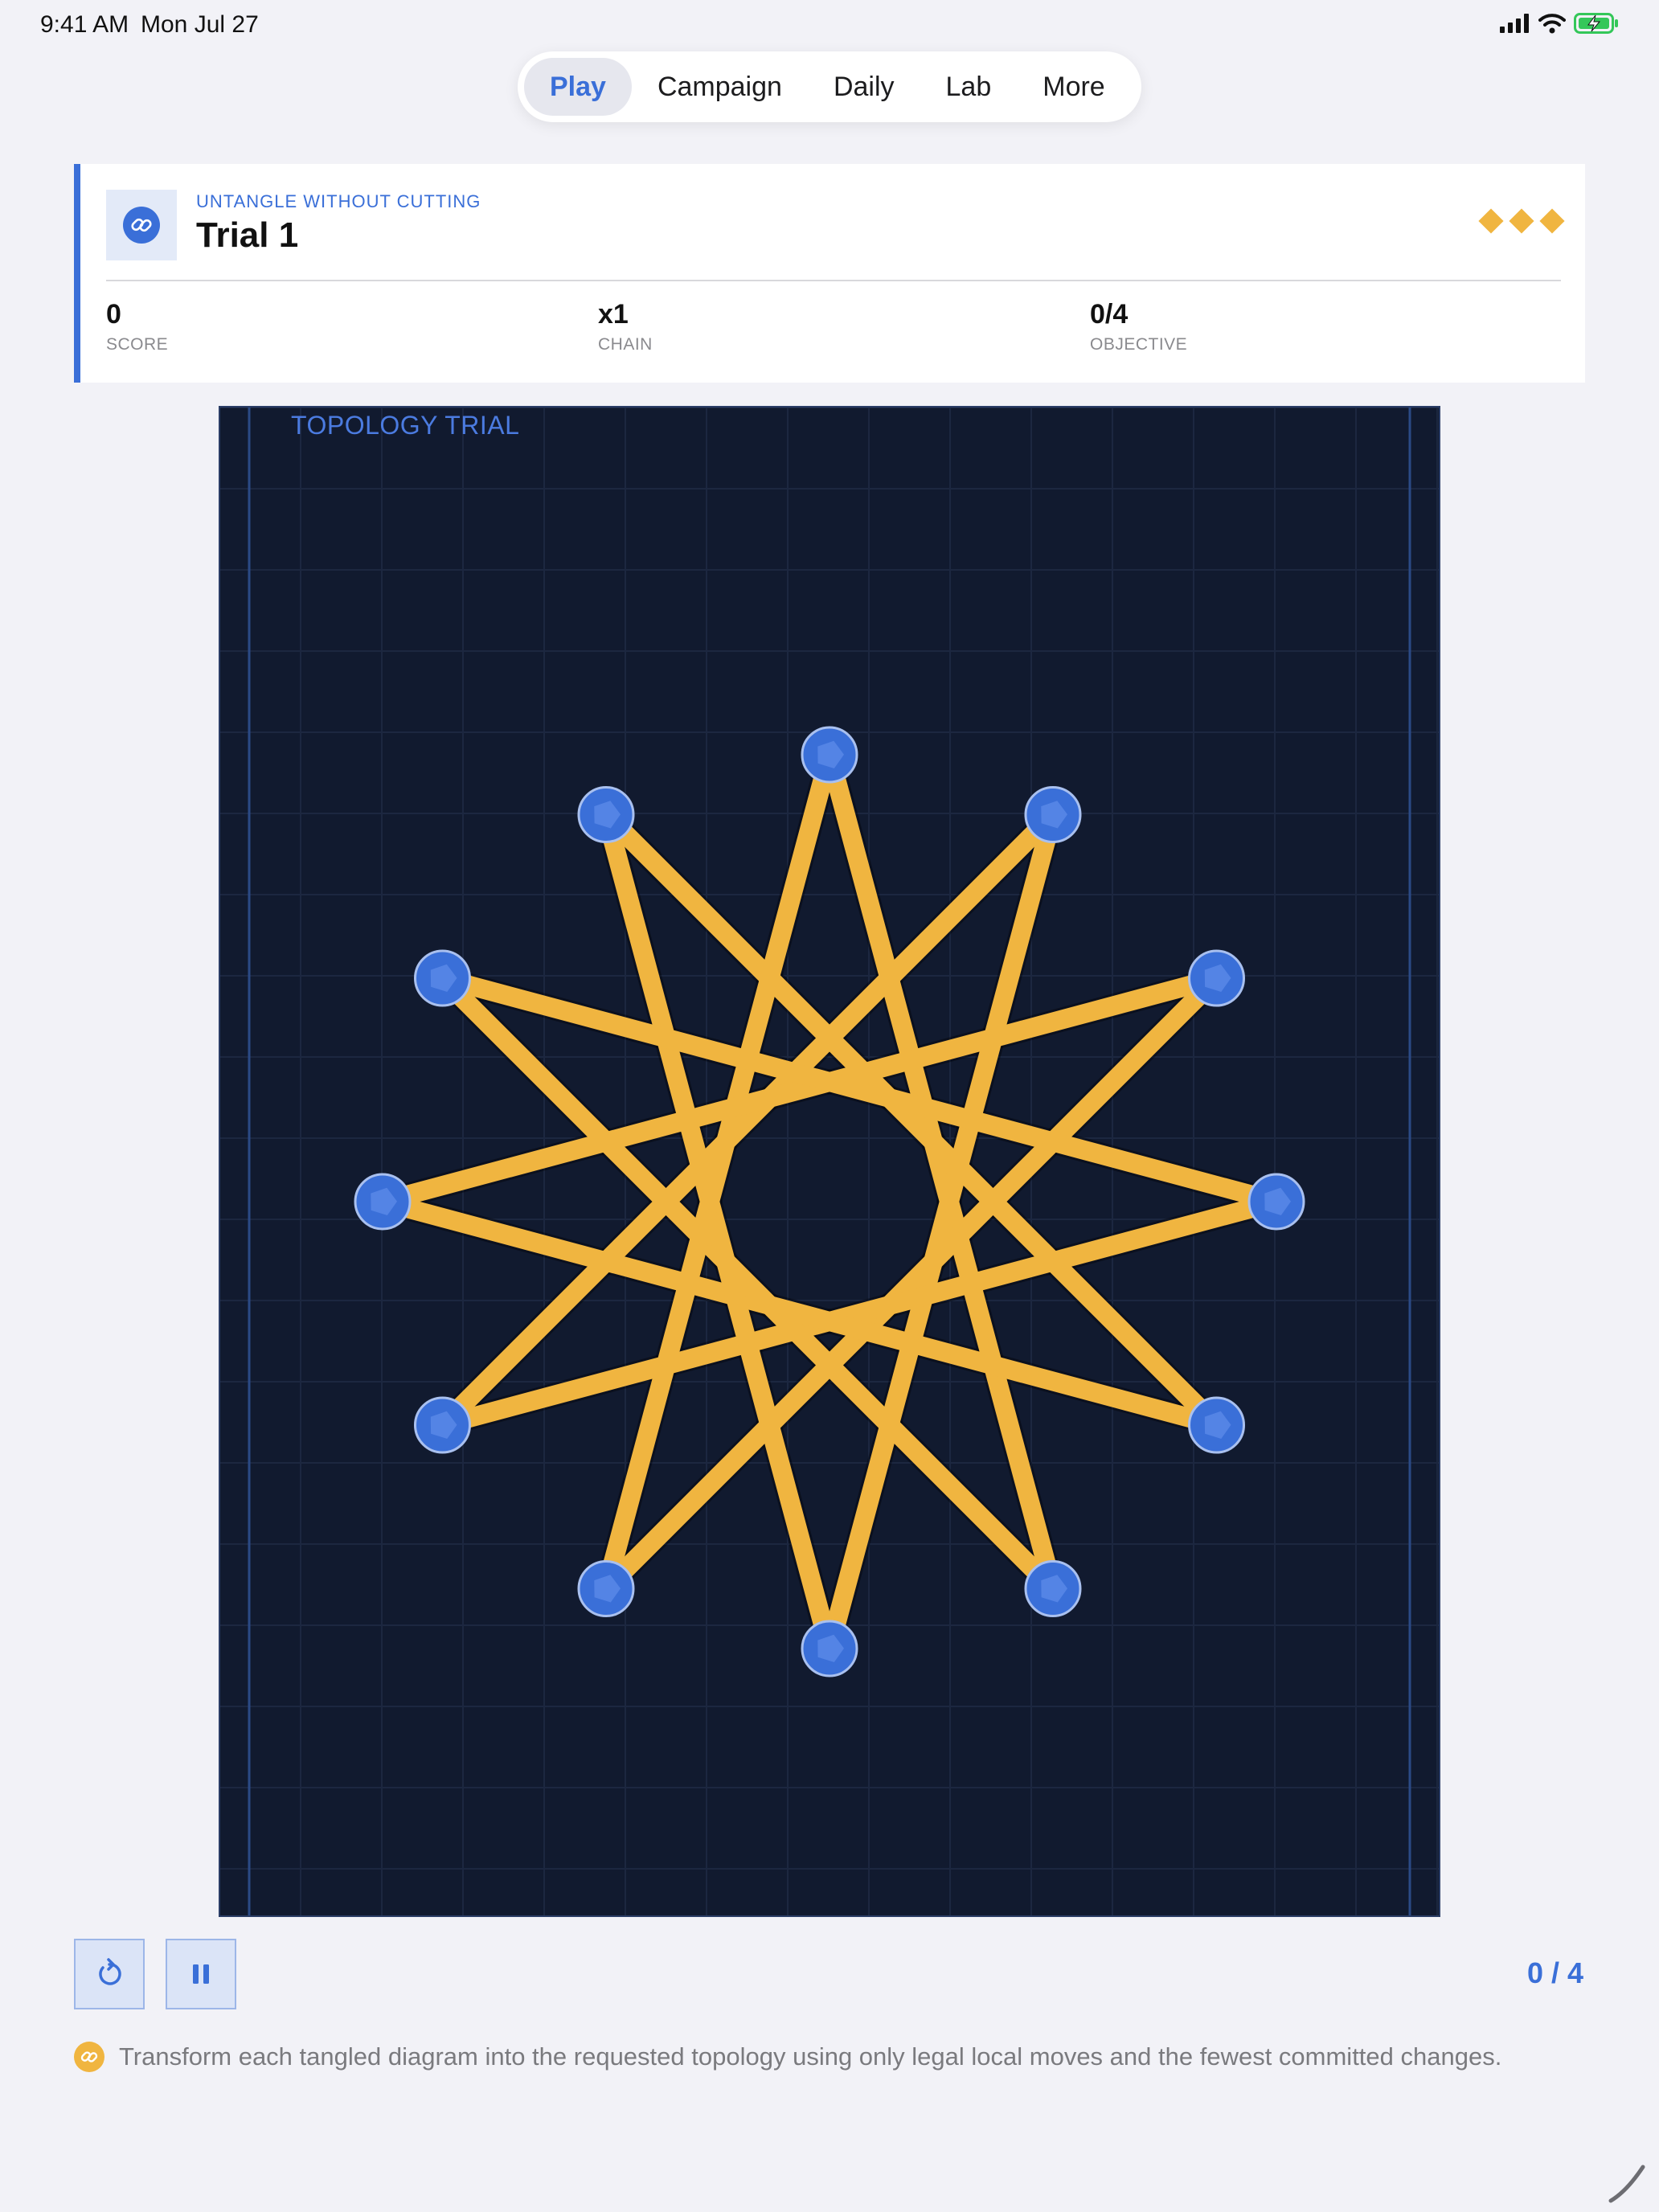 Image resolution: width=1659 pixels, height=2212 pixels. I want to click on star-rating, so click(1521, 221).